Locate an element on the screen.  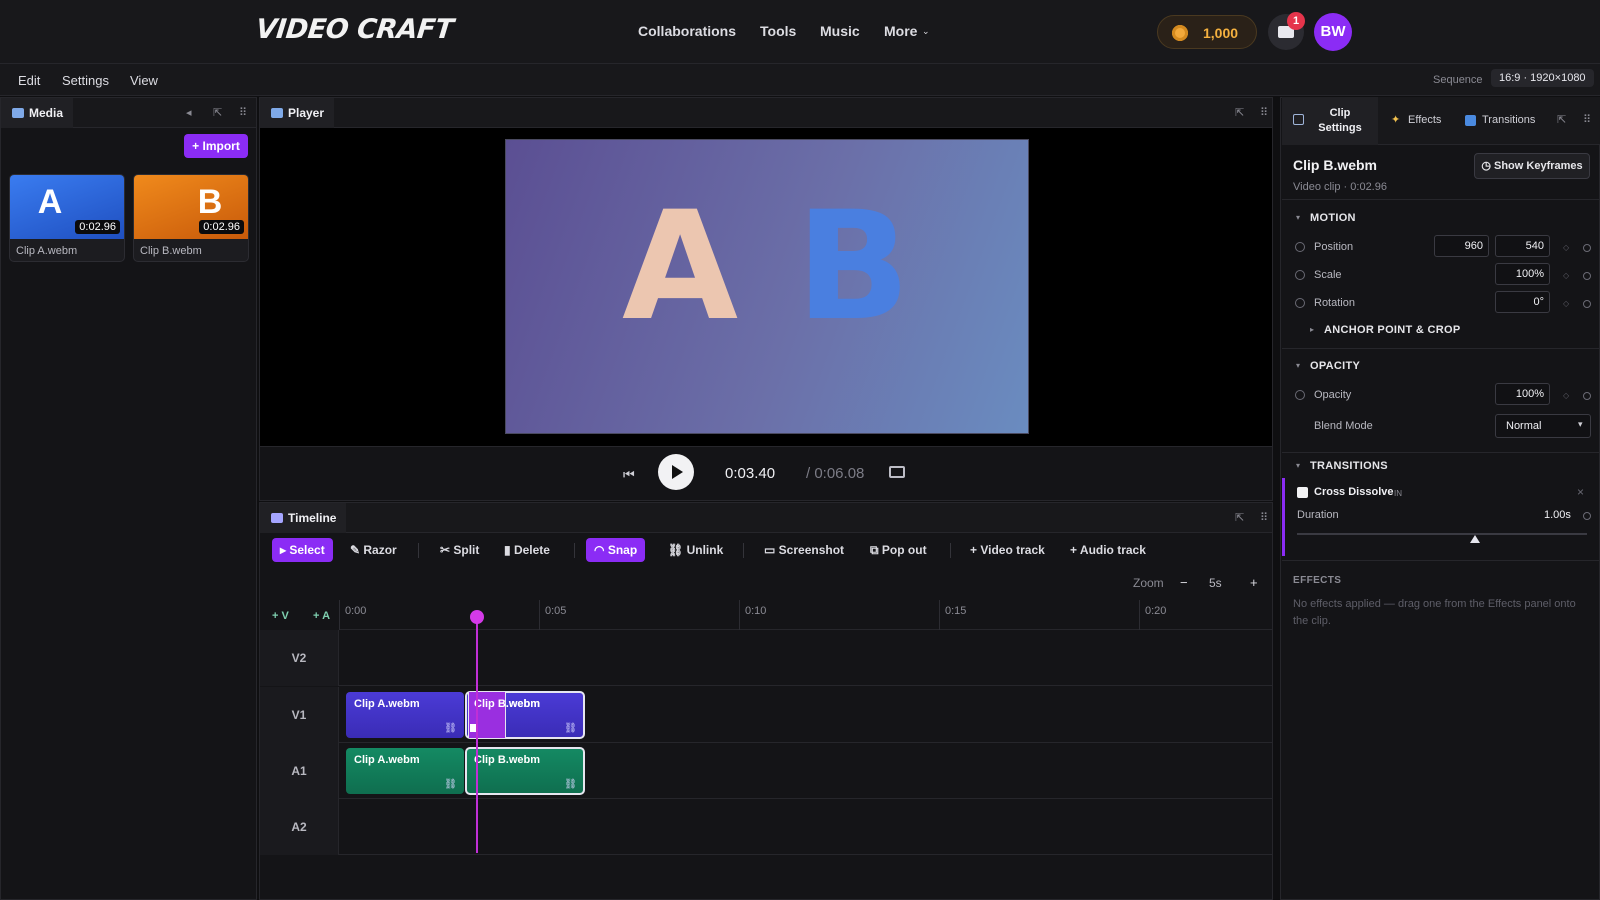
opacity-section-header: OPACITY is located at coordinates (1335, 366).